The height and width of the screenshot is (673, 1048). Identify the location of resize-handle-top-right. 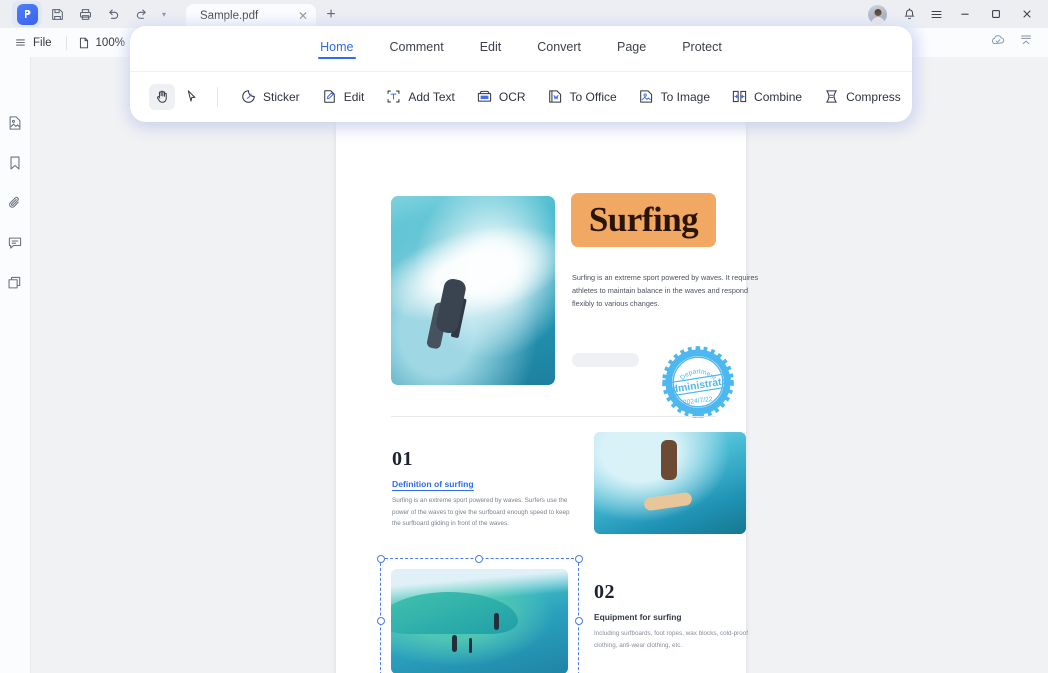
(578, 558).